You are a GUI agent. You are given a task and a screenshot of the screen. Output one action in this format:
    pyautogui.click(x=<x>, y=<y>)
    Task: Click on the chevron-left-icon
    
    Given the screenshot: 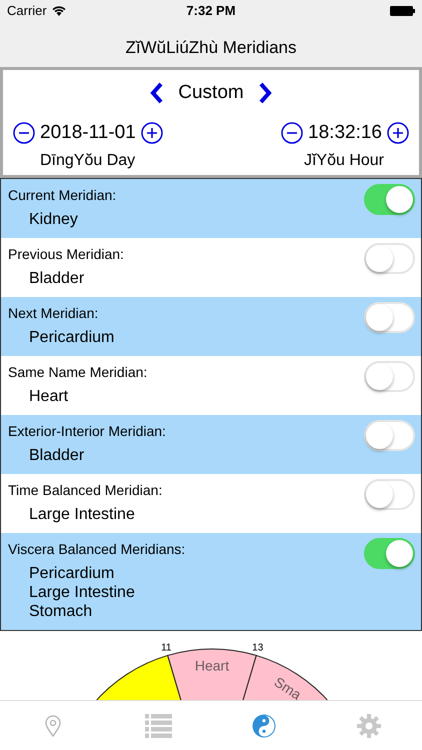 What is the action you would take?
    pyautogui.click(x=157, y=93)
    